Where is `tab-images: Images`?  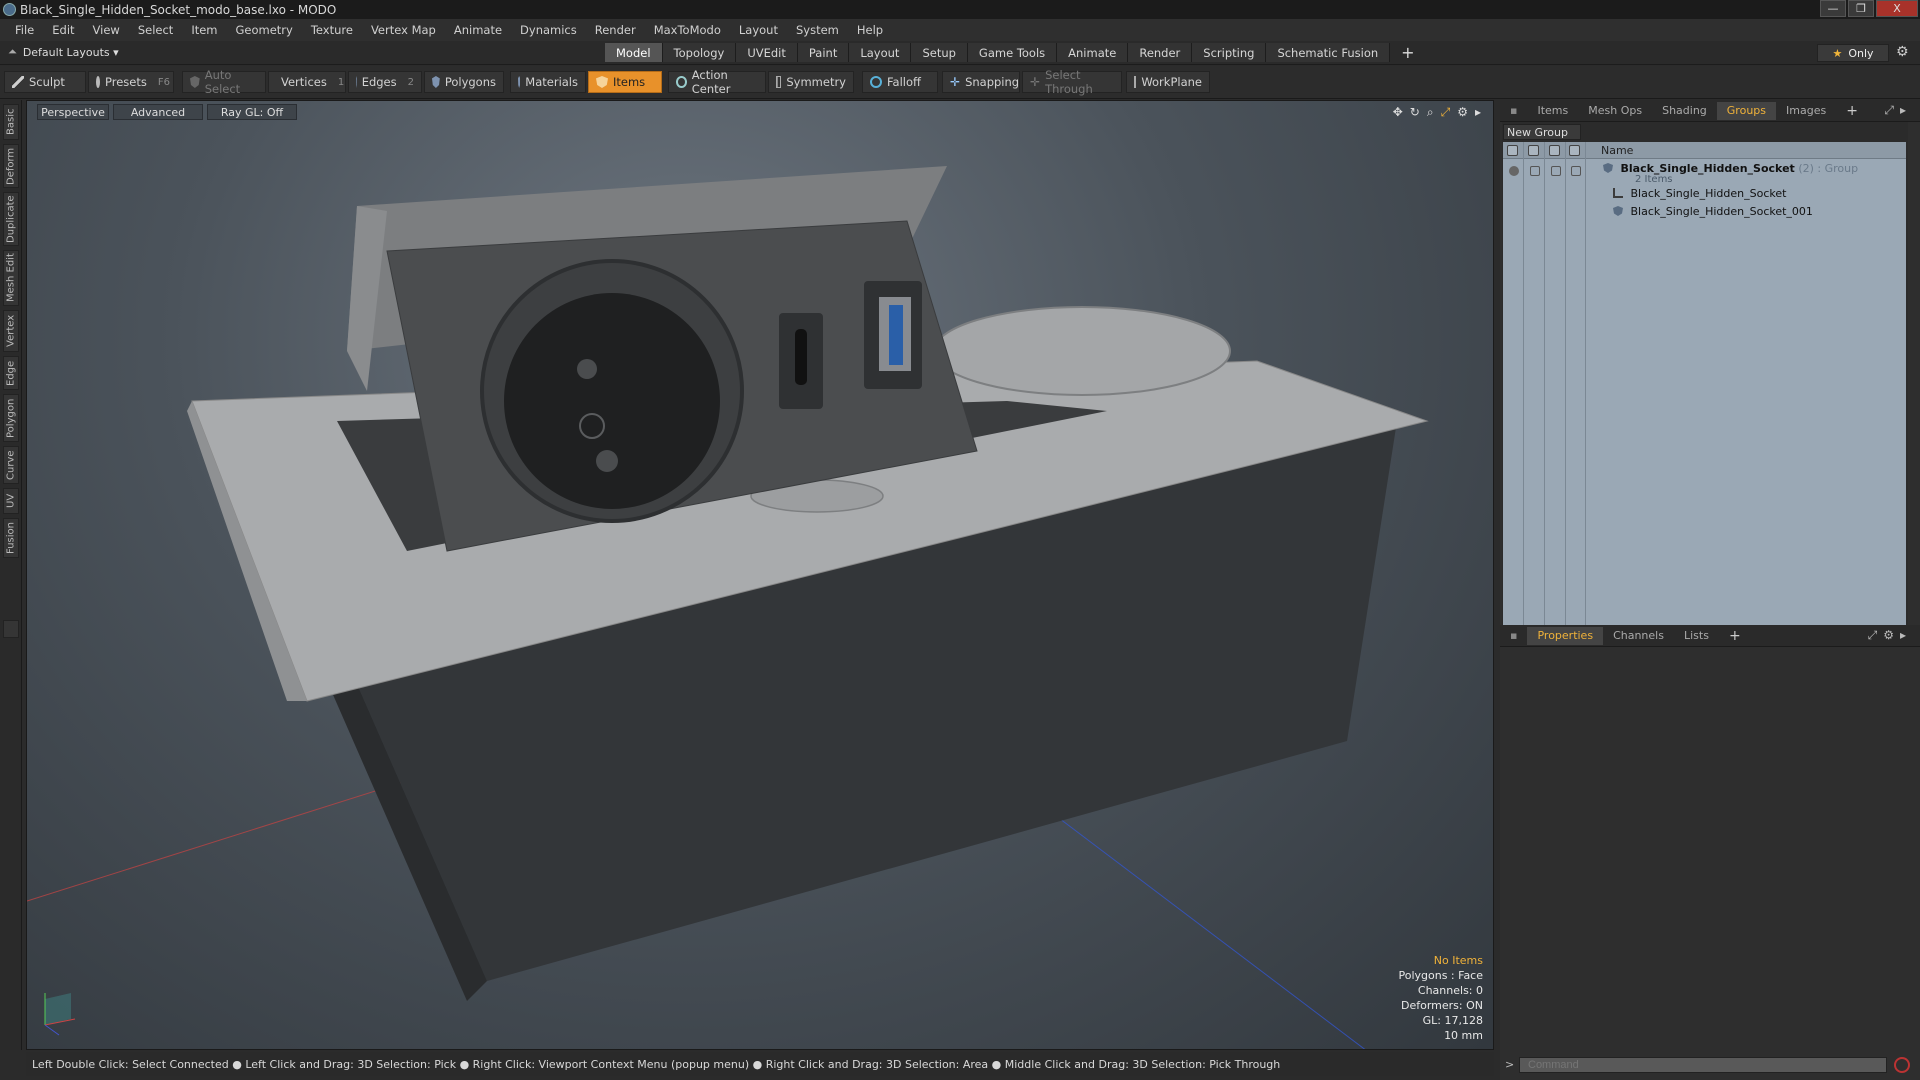
tab-images: Images is located at coordinates (1806, 111).